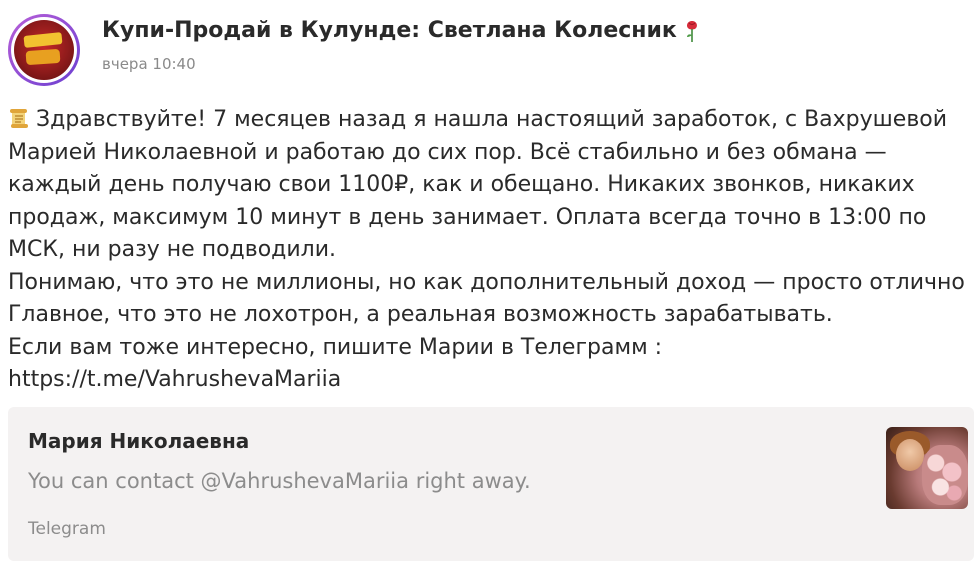  What do you see at coordinates (149, 64) in the screenshot?
I see `post-timestamp: вчера 10:40` at bounding box center [149, 64].